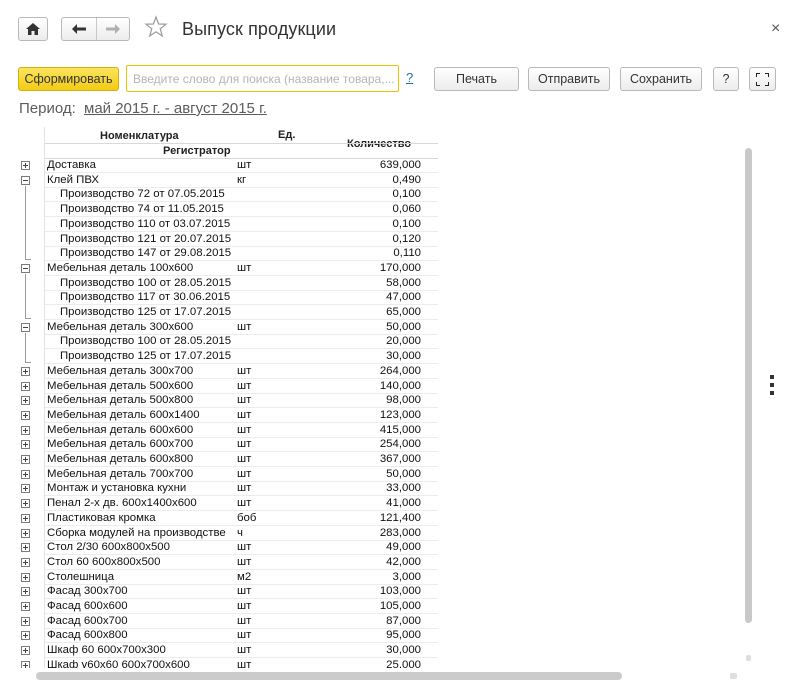 The height and width of the screenshot is (698, 800). I want to click on report-detail-row: Производство 147 от 29.08.2015 0,110, so click(233, 254).